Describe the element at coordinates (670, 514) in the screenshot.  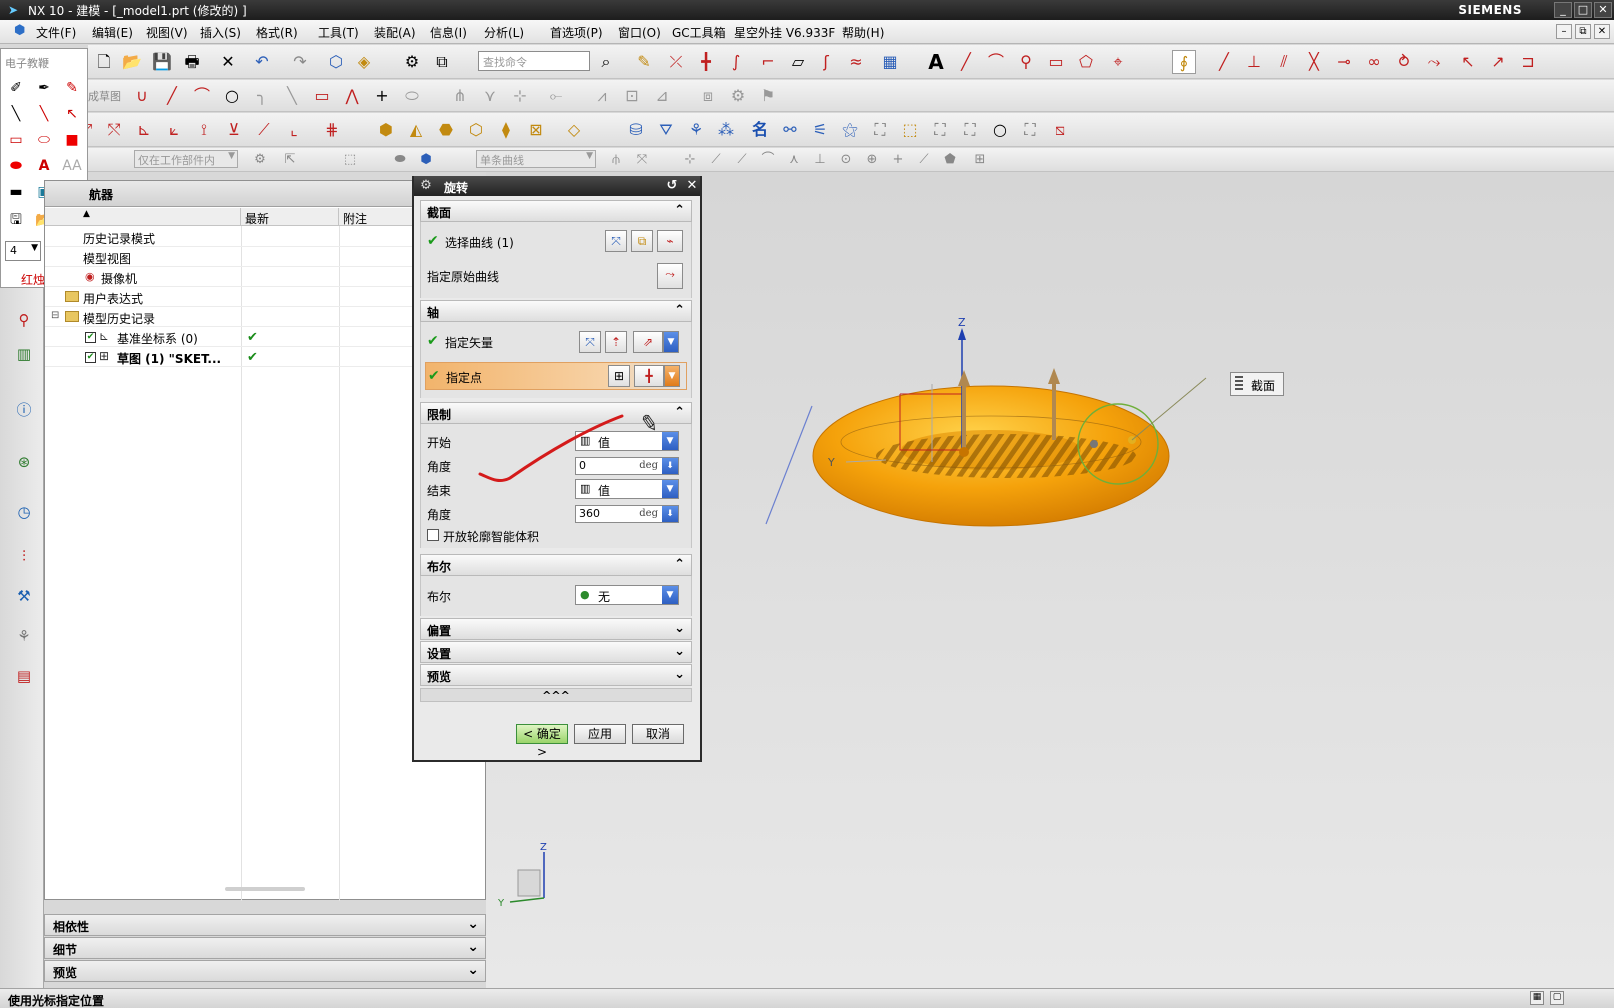
I see `arrow-down-icon: ⬇` at that location.